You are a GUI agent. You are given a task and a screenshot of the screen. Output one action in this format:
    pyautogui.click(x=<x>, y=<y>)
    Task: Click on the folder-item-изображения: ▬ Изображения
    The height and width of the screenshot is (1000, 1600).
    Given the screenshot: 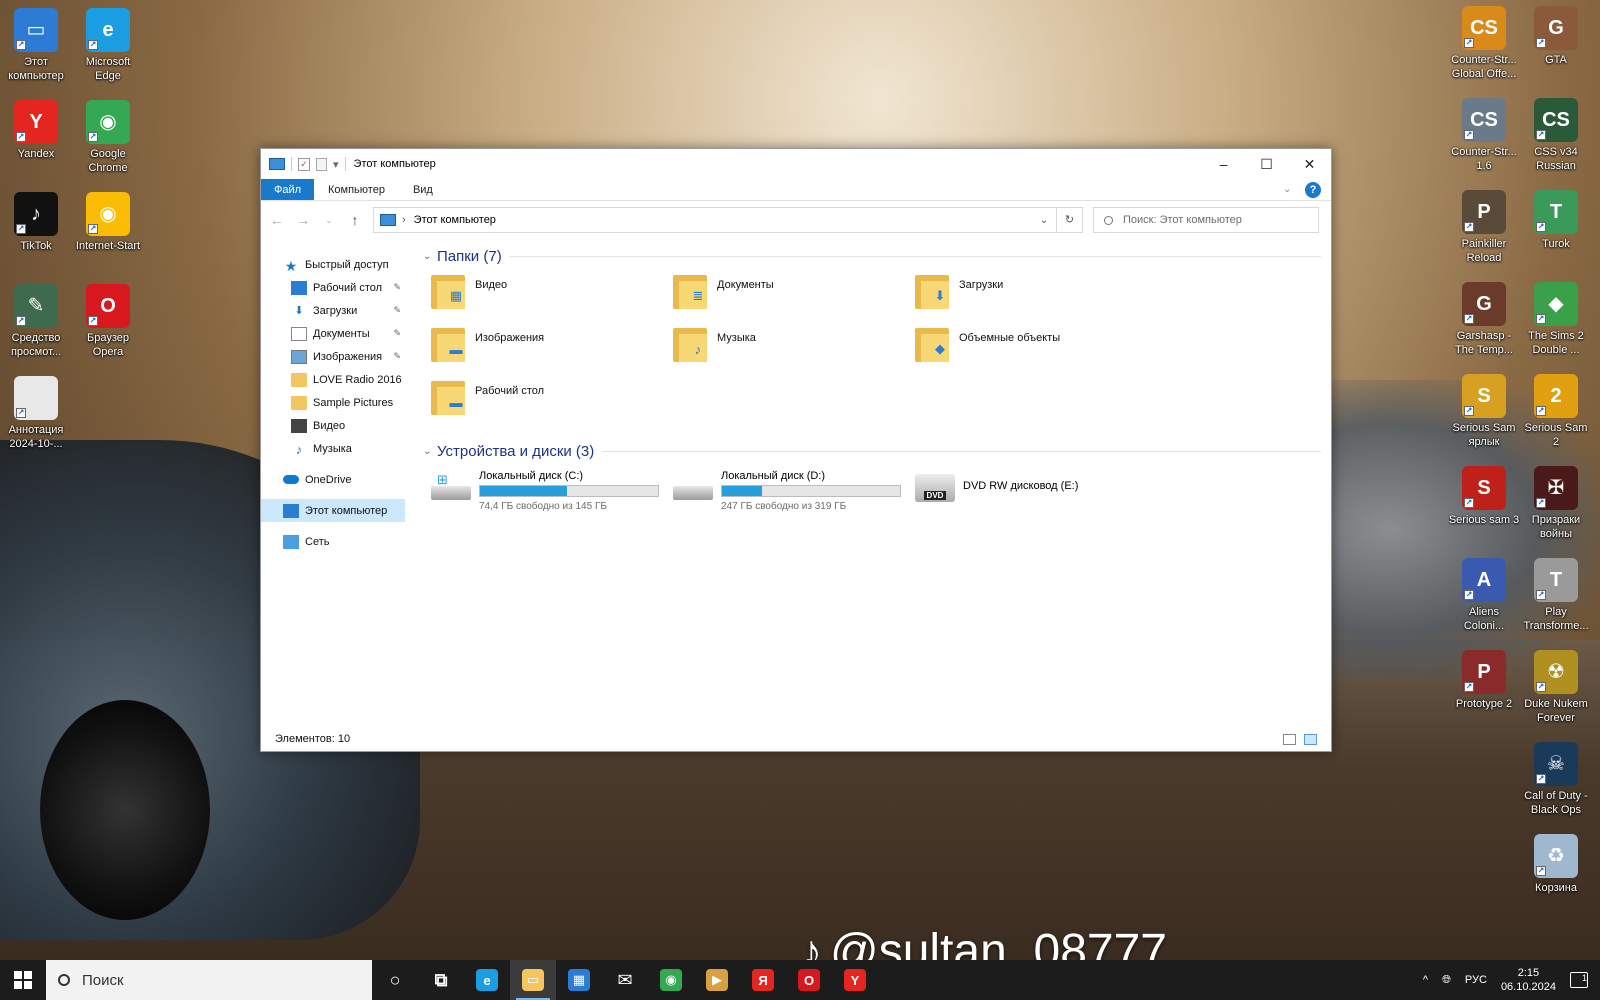 What is the action you would take?
    pyautogui.click(x=552, y=350)
    